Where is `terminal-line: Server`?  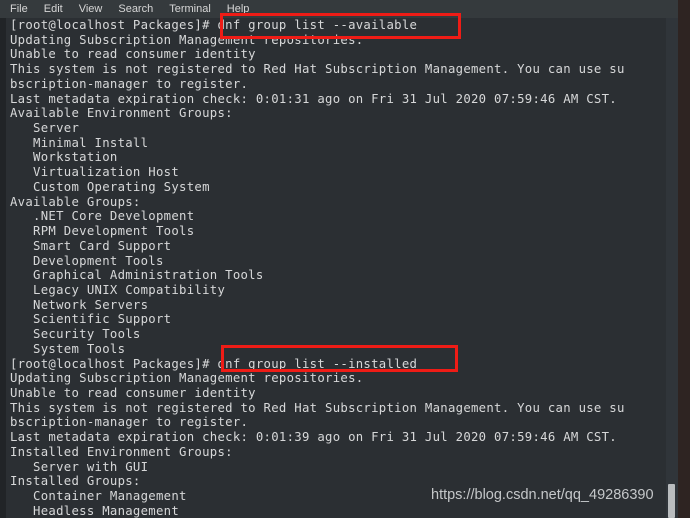
terminal-line: Server is located at coordinates (45, 128).